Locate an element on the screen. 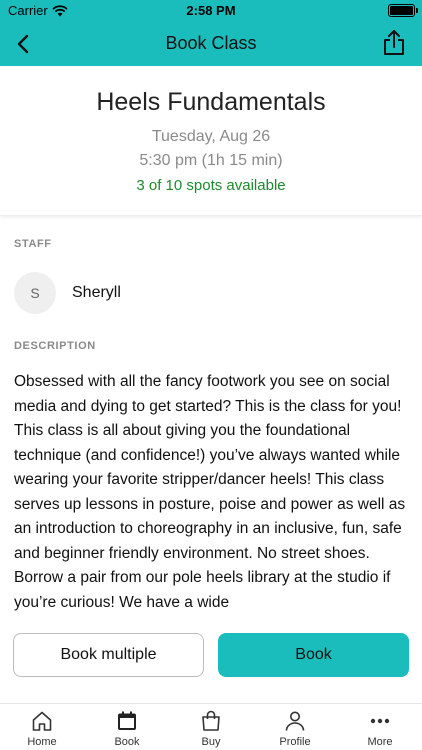 Image resolution: width=422 pixels, height=750 pixels. tab-buy-label: Buy is located at coordinates (211, 742).